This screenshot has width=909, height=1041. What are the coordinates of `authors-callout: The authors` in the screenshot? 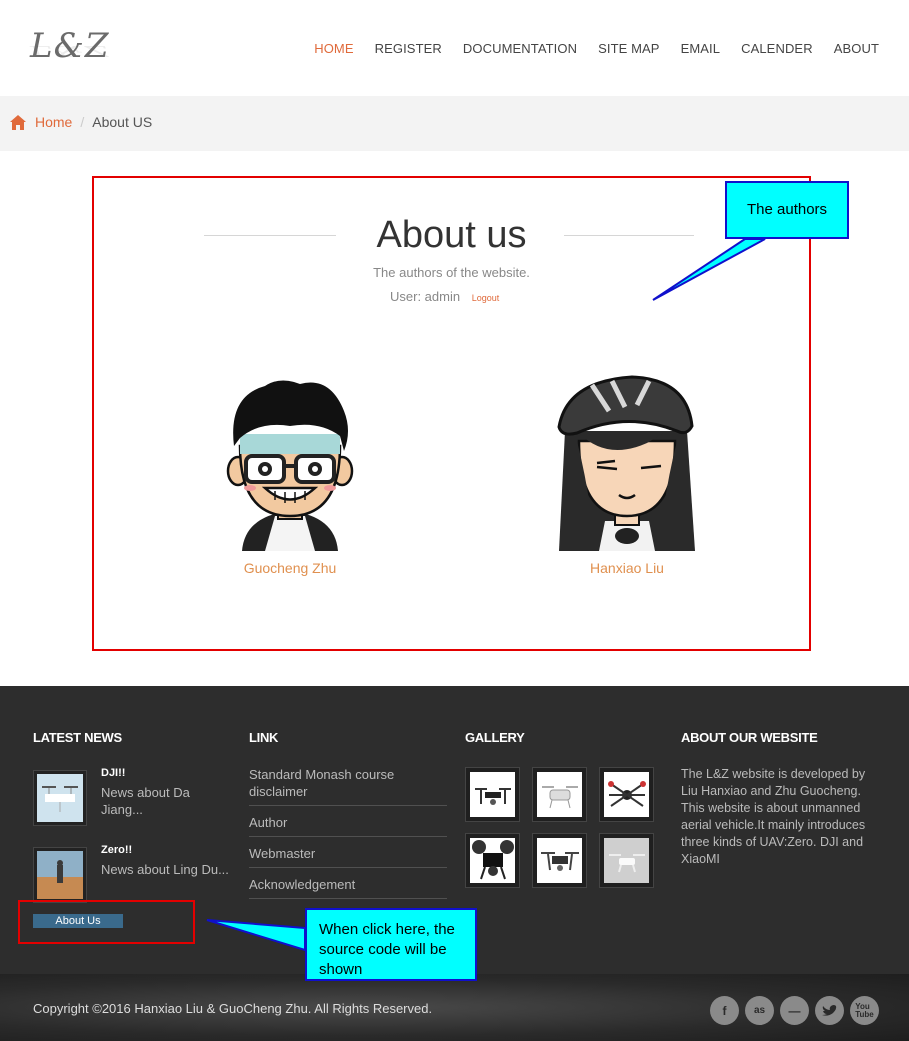 It's located at (787, 210).